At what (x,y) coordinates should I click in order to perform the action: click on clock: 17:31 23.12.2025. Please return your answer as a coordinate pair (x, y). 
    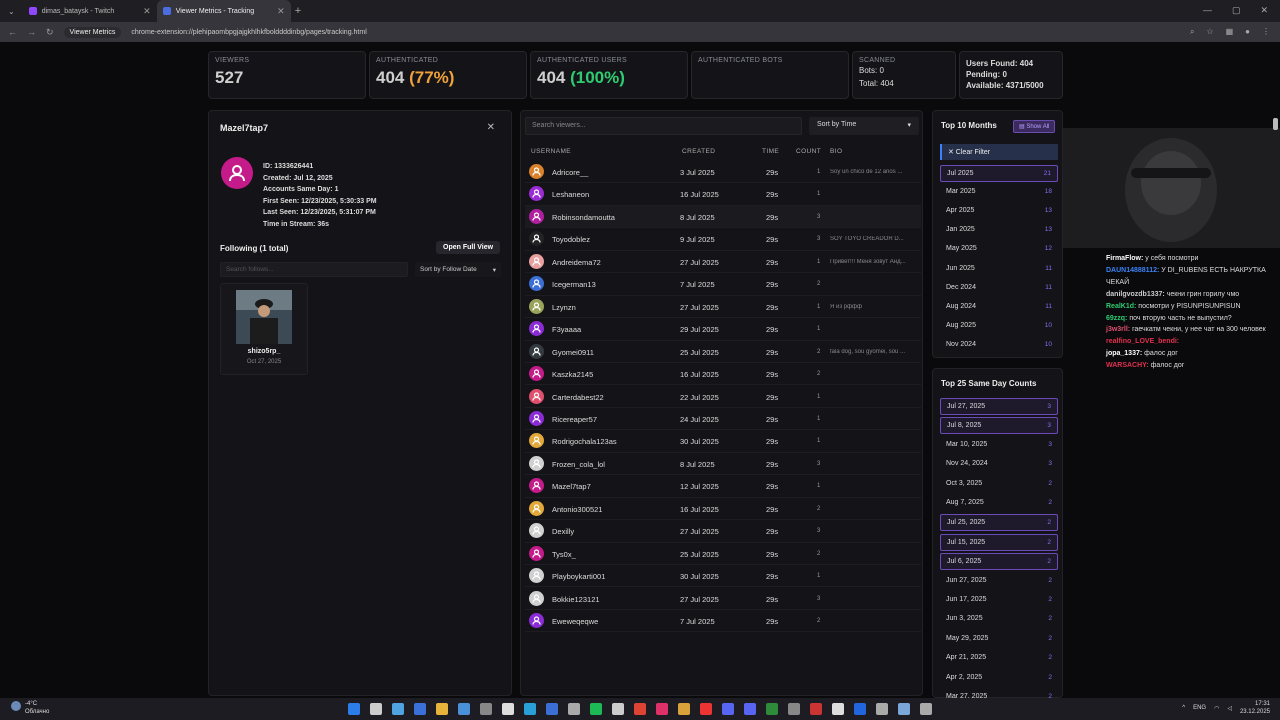
    Looking at the image, I should click on (1255, 708).